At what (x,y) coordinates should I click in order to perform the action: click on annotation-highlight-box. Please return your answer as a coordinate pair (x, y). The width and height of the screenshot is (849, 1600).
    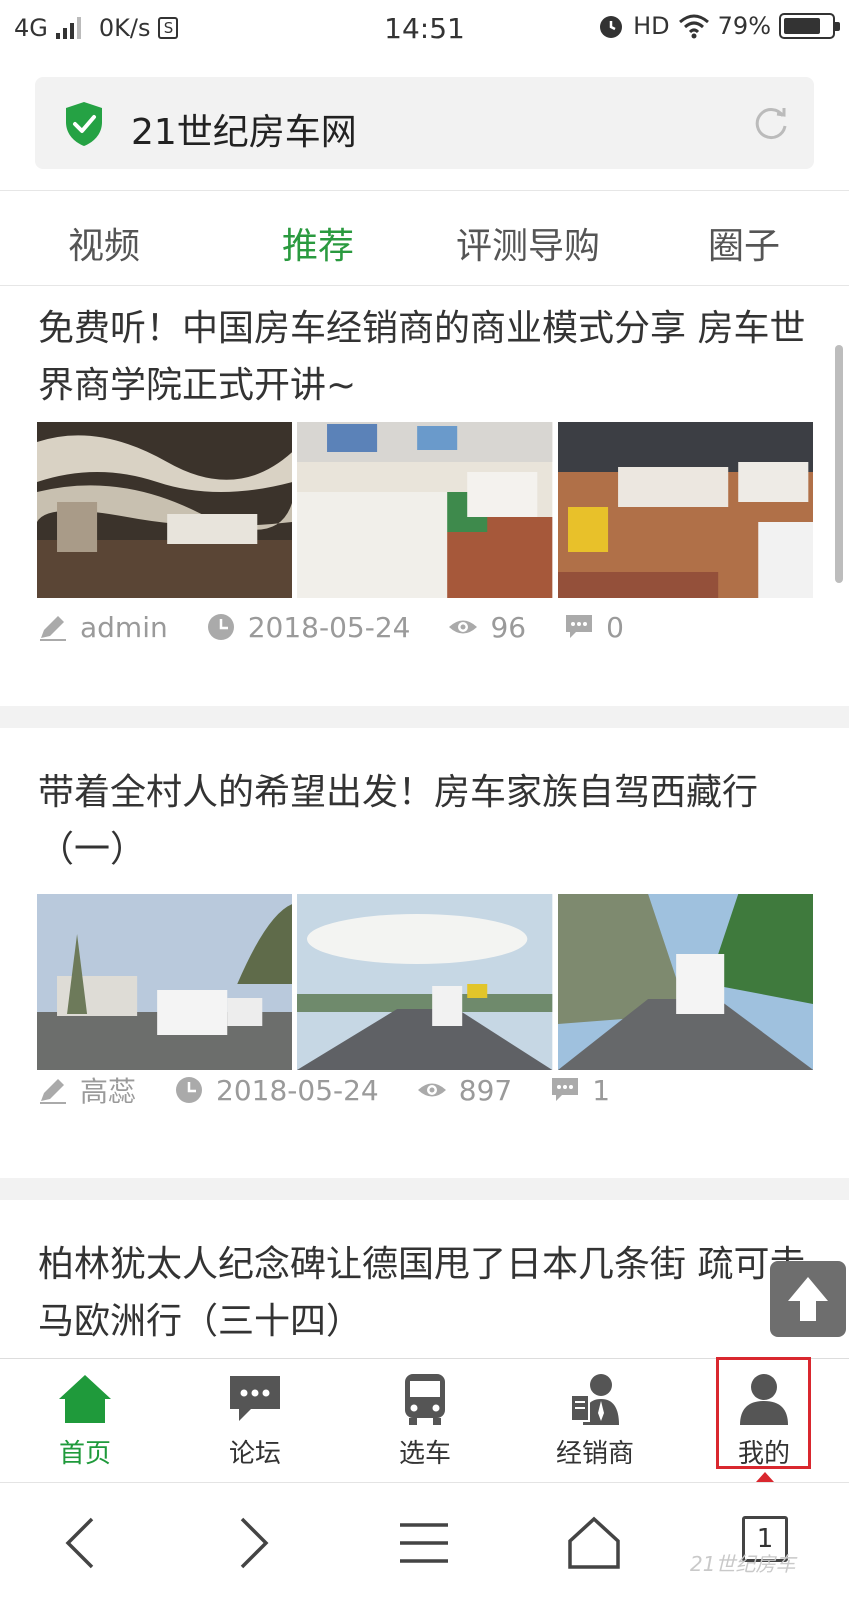
    Looking at the image, I should click on (763, 1413).